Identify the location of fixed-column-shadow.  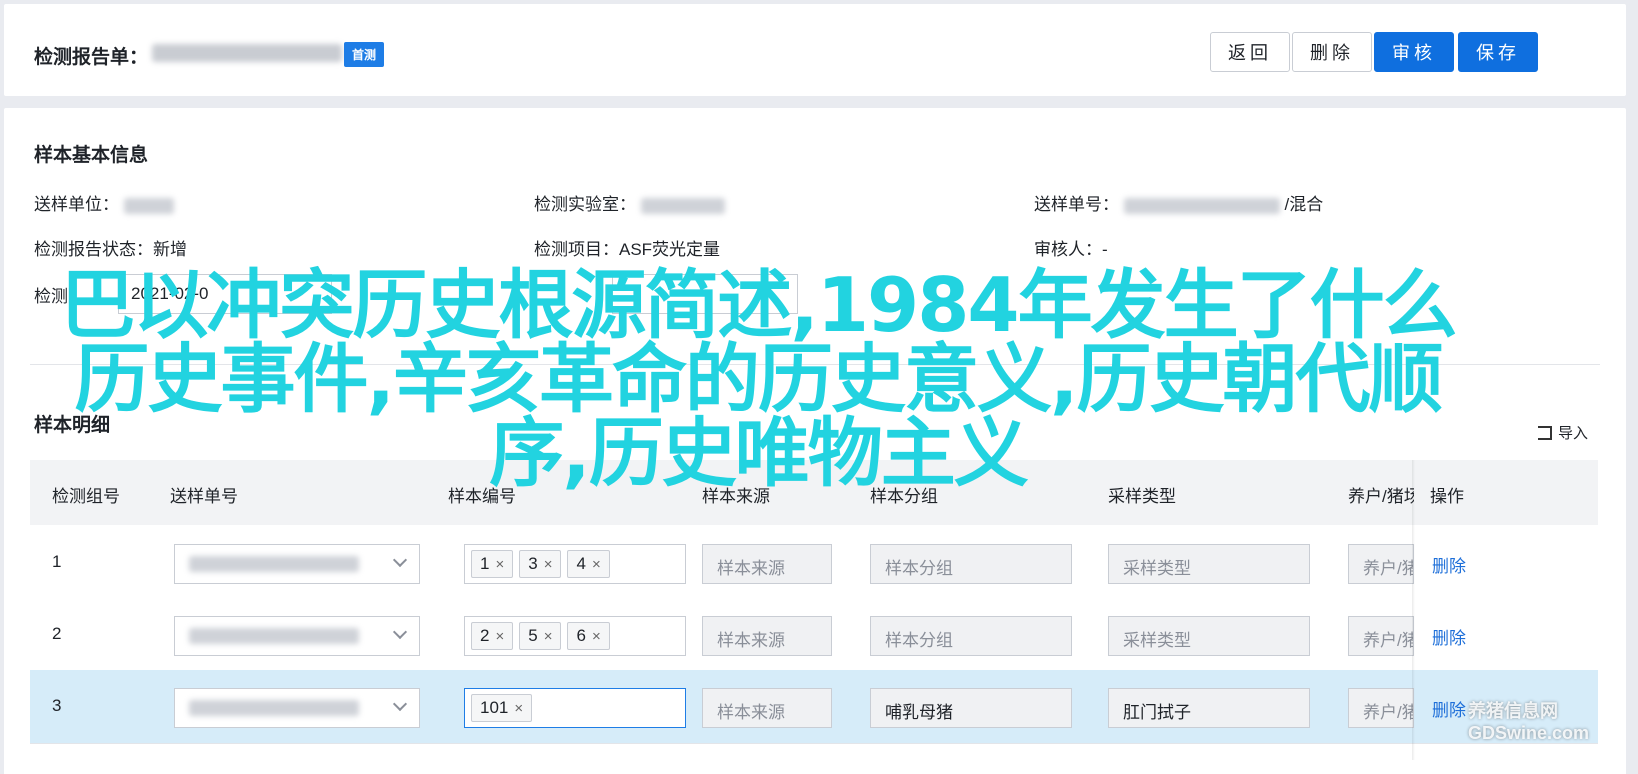
(1413, 610).